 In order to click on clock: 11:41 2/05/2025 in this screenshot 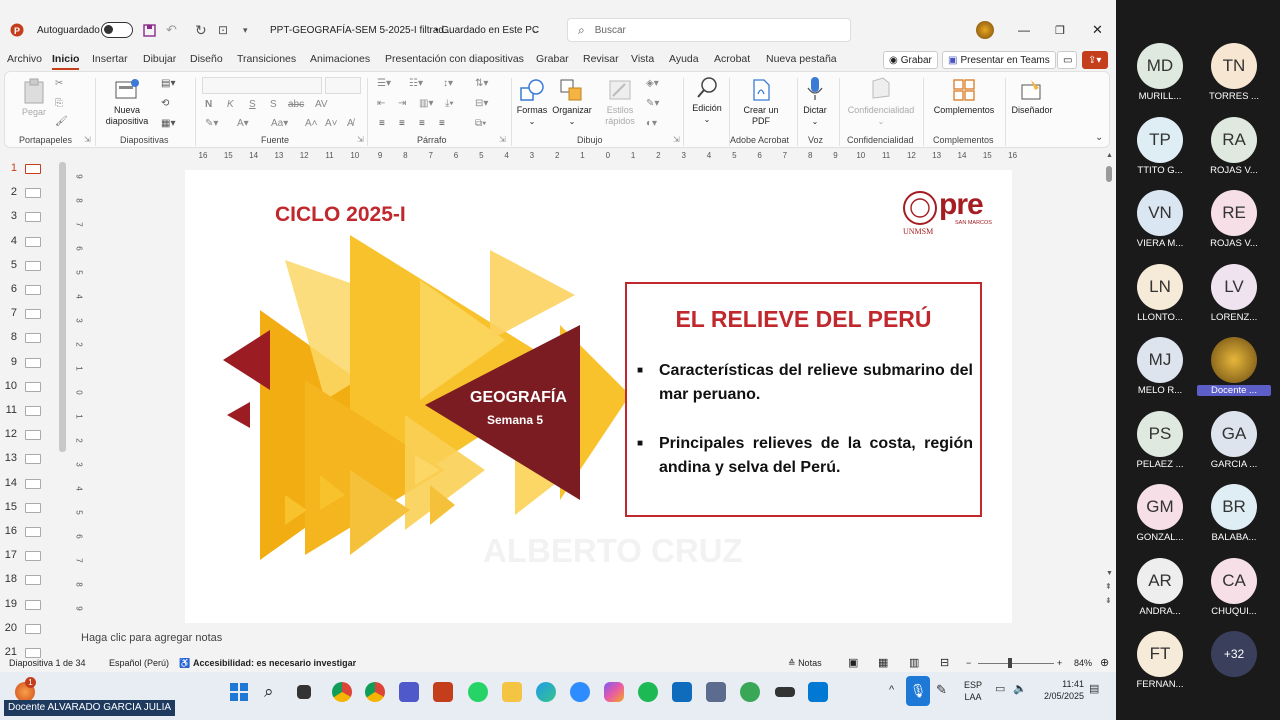, I will do `click(1060, 690)`.